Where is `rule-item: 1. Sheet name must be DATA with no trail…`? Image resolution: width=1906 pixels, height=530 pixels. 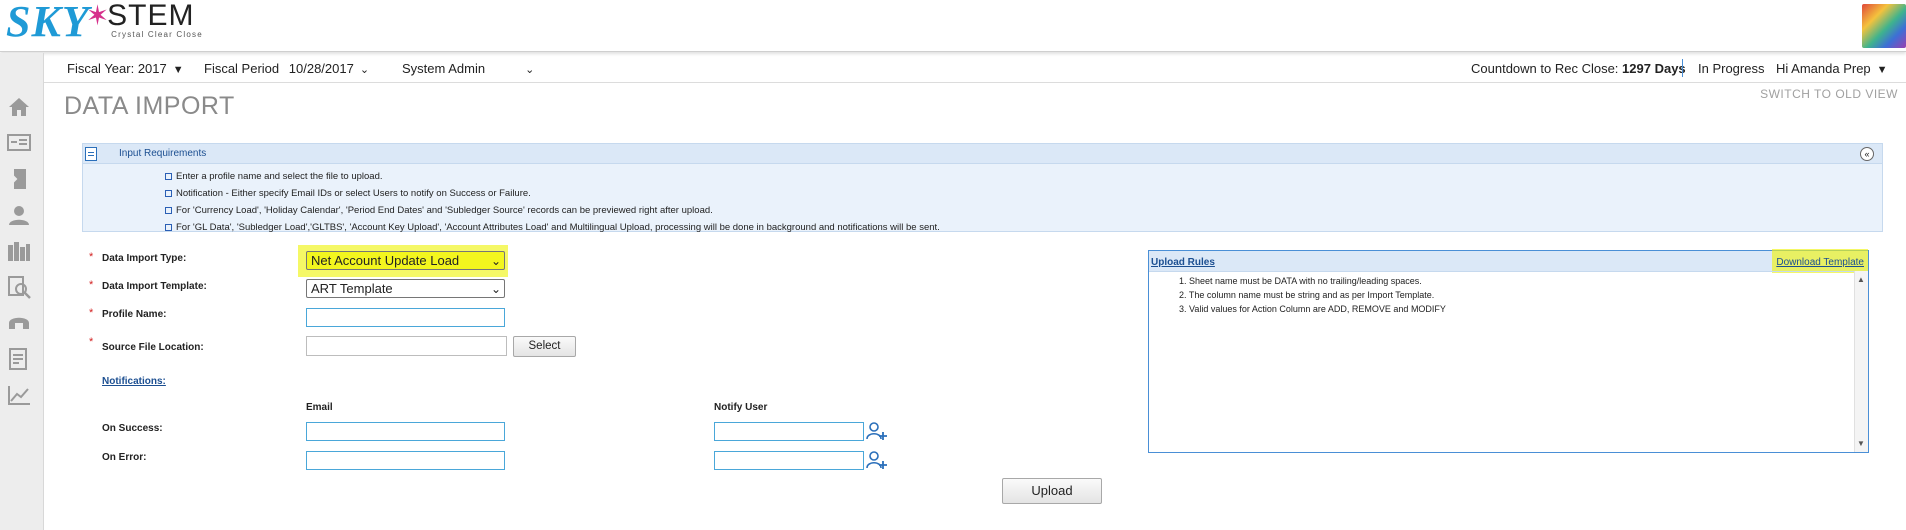 rule-item: 1. Sheet name must be DATA with no trail… is located at coordinates (1300, 281).